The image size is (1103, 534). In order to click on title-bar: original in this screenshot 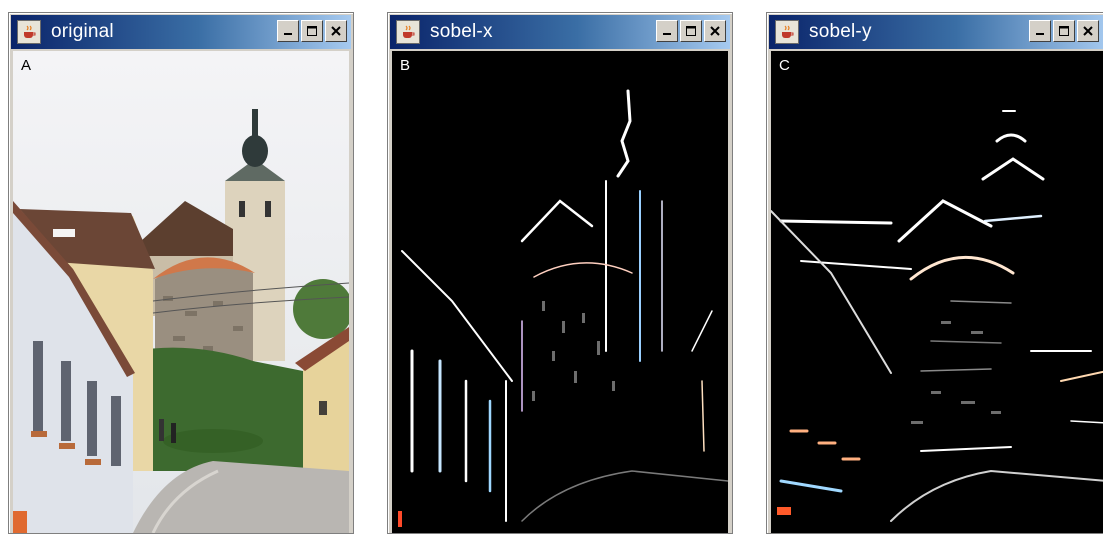, I will do `click(181, 32)`.